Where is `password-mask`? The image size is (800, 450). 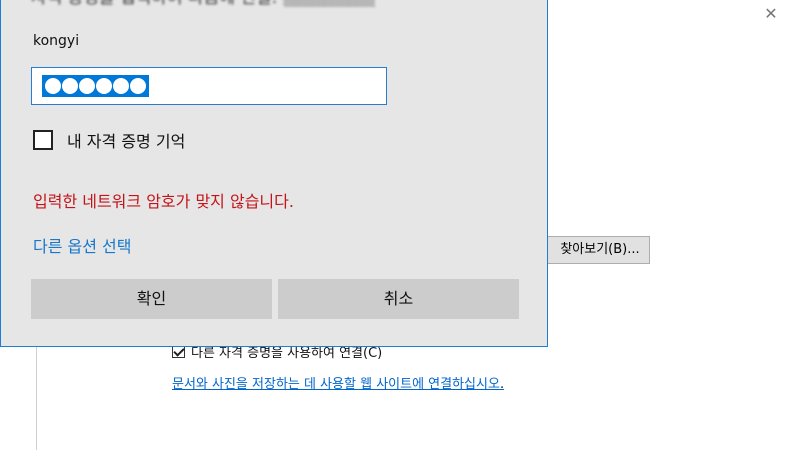
password-mask is located at coordinates (95, 86).